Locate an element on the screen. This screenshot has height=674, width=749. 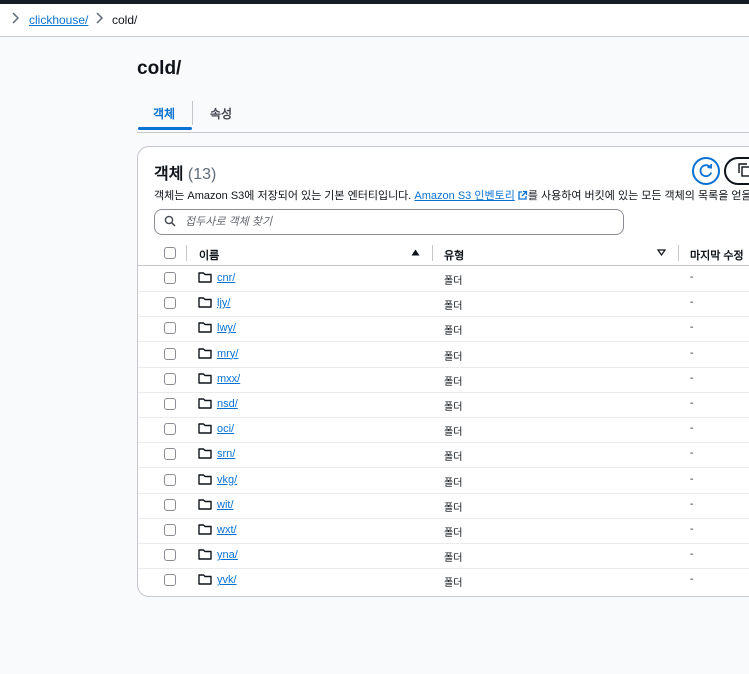
table-row: wxt/폴더 - is located at coordinates (443, 531).